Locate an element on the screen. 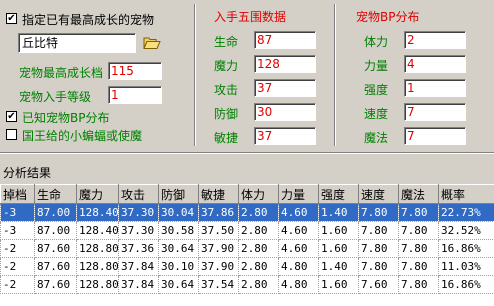 This screenshot has height=306, width=494. stat-input-mp: 128 is located at coordinates (285, 64).